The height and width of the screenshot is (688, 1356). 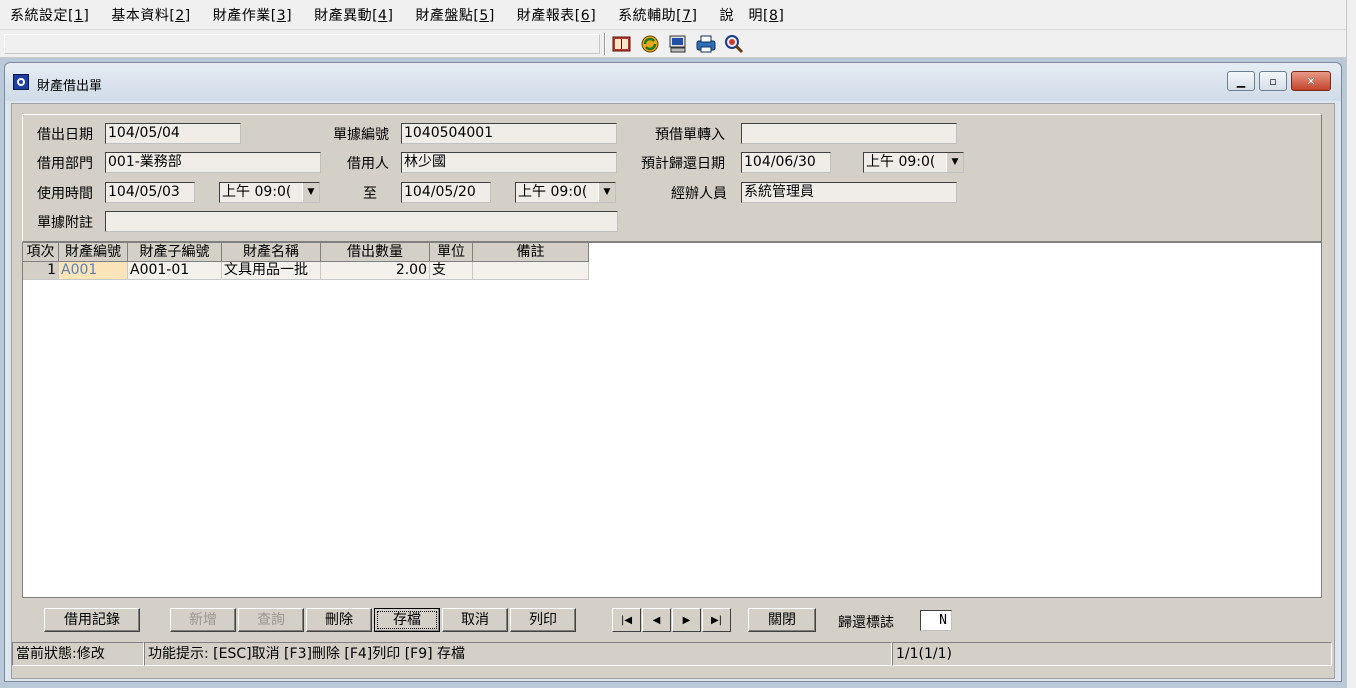 I want to click on borrower-label: 借用人, so click(x=368, y=164).